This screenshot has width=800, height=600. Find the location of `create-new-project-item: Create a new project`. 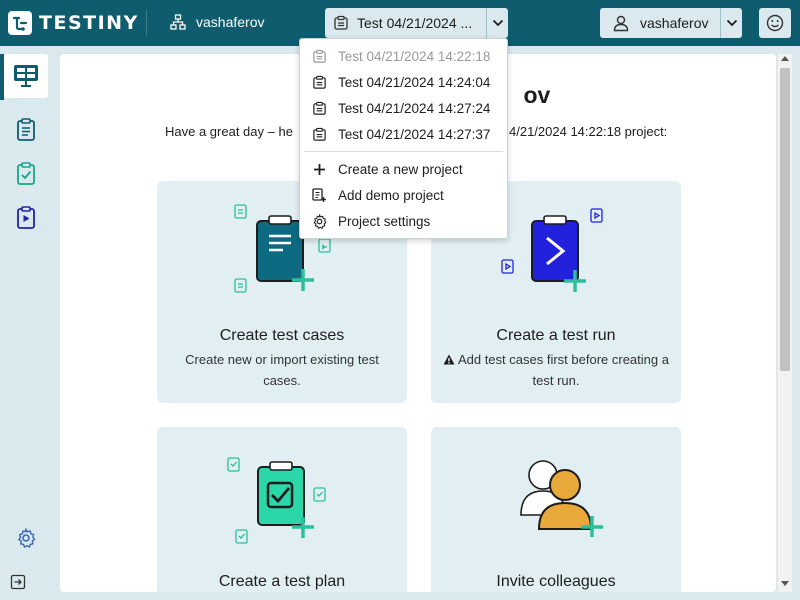

create-new-project-item: Create a new project is located at coordinates (403, 169).